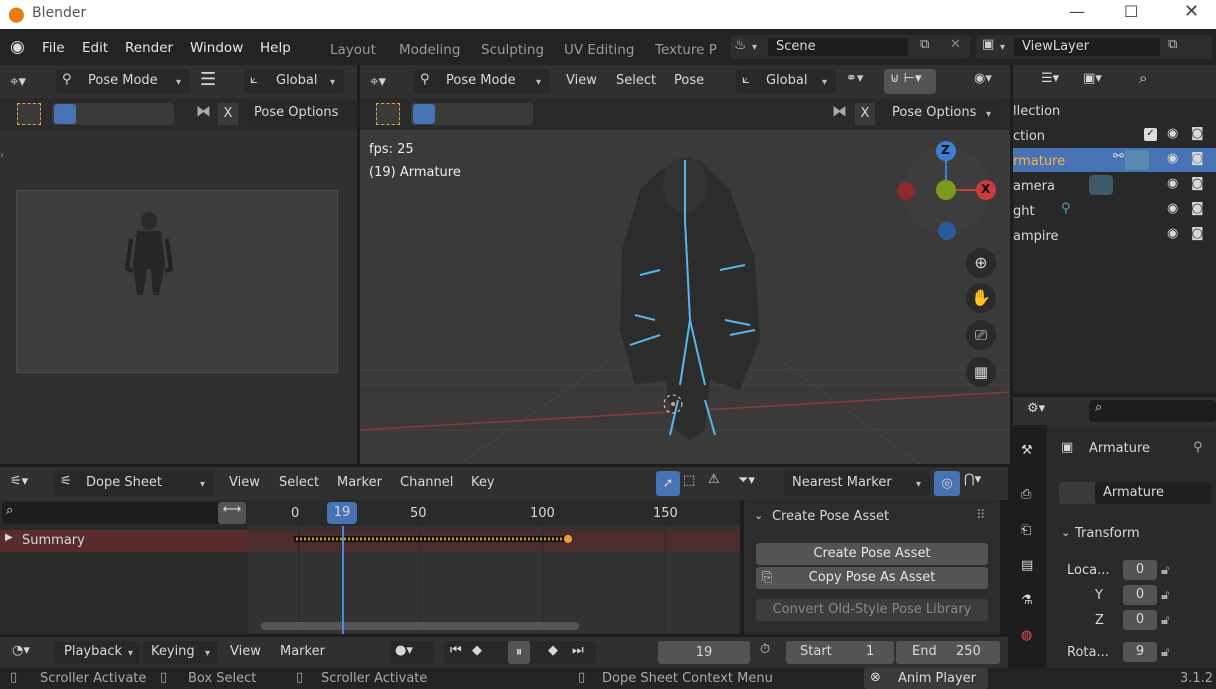 This screenshot has height=689, width=1216. What do you see at coordinates (97, 652) in the screenshot?
I see `playback-dropdown: Playback ▾` at bounding box center [97, 652].